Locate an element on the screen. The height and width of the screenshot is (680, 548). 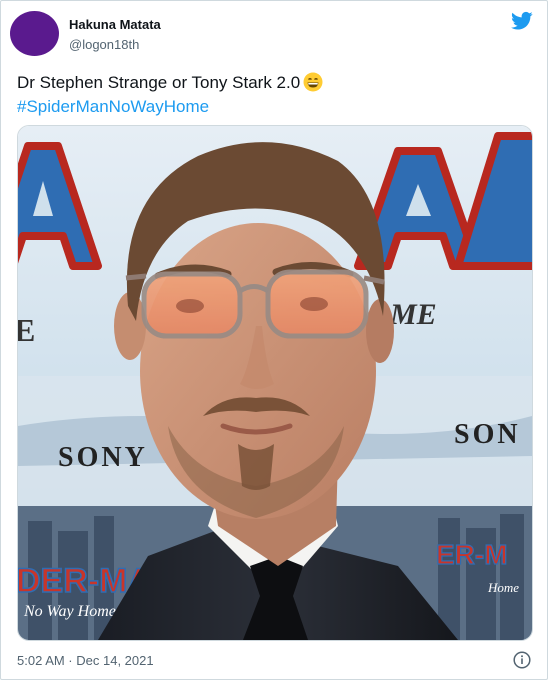
user-handle: @logon18th is located at coordinates (104, 44).